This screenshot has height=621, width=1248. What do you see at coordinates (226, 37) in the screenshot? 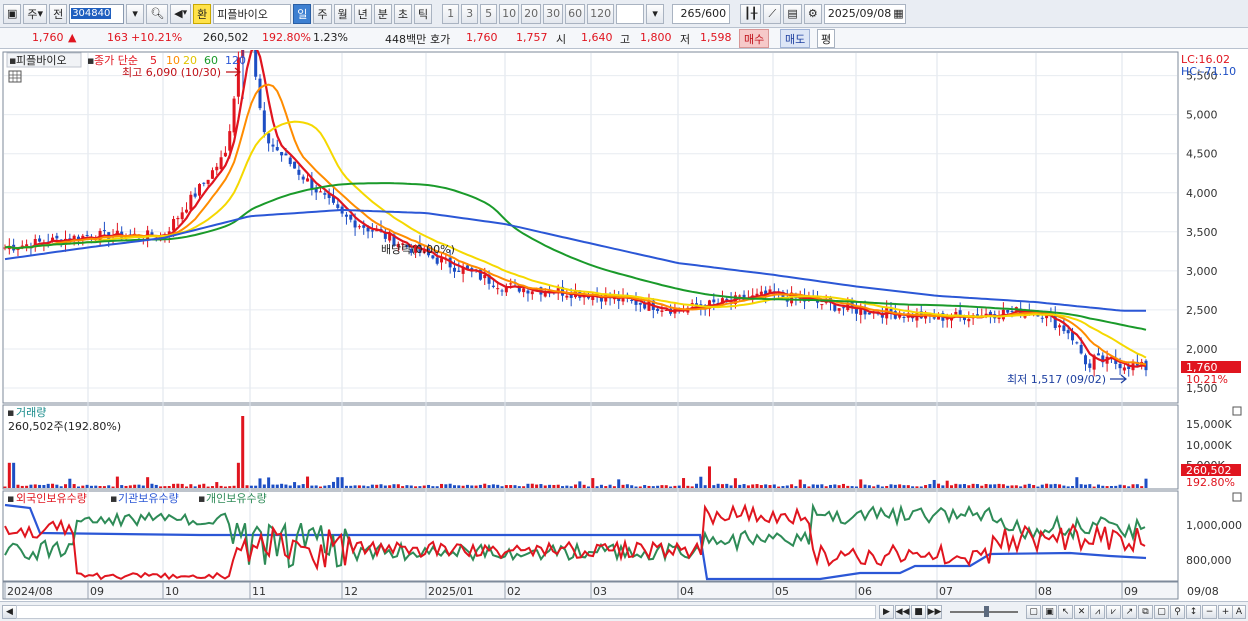
I see `volume: 260,502` at bounding box center [226, 37].